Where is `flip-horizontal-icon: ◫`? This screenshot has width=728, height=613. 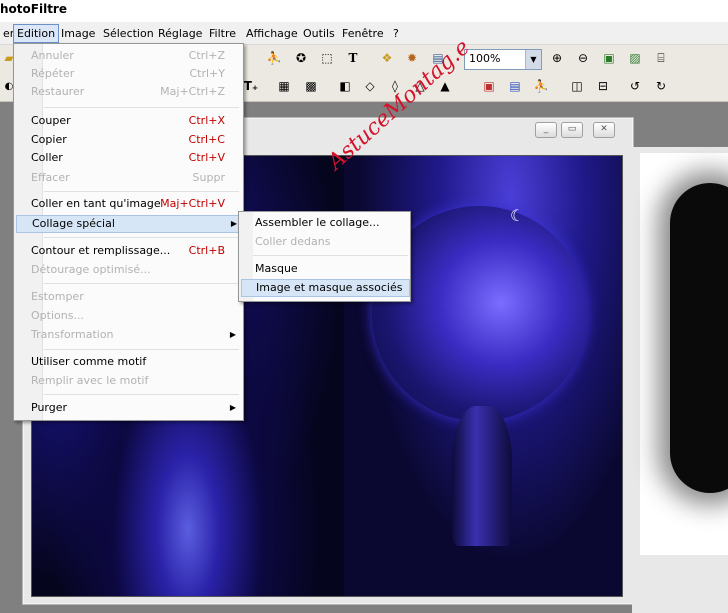 flip-horizontal-icon: ◫ is located at coordinates (577, 86).